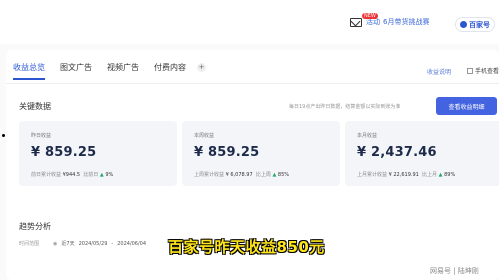 The image size is (499, 280). I want to click on mobile-label: 手机查看, so click(487, 71).